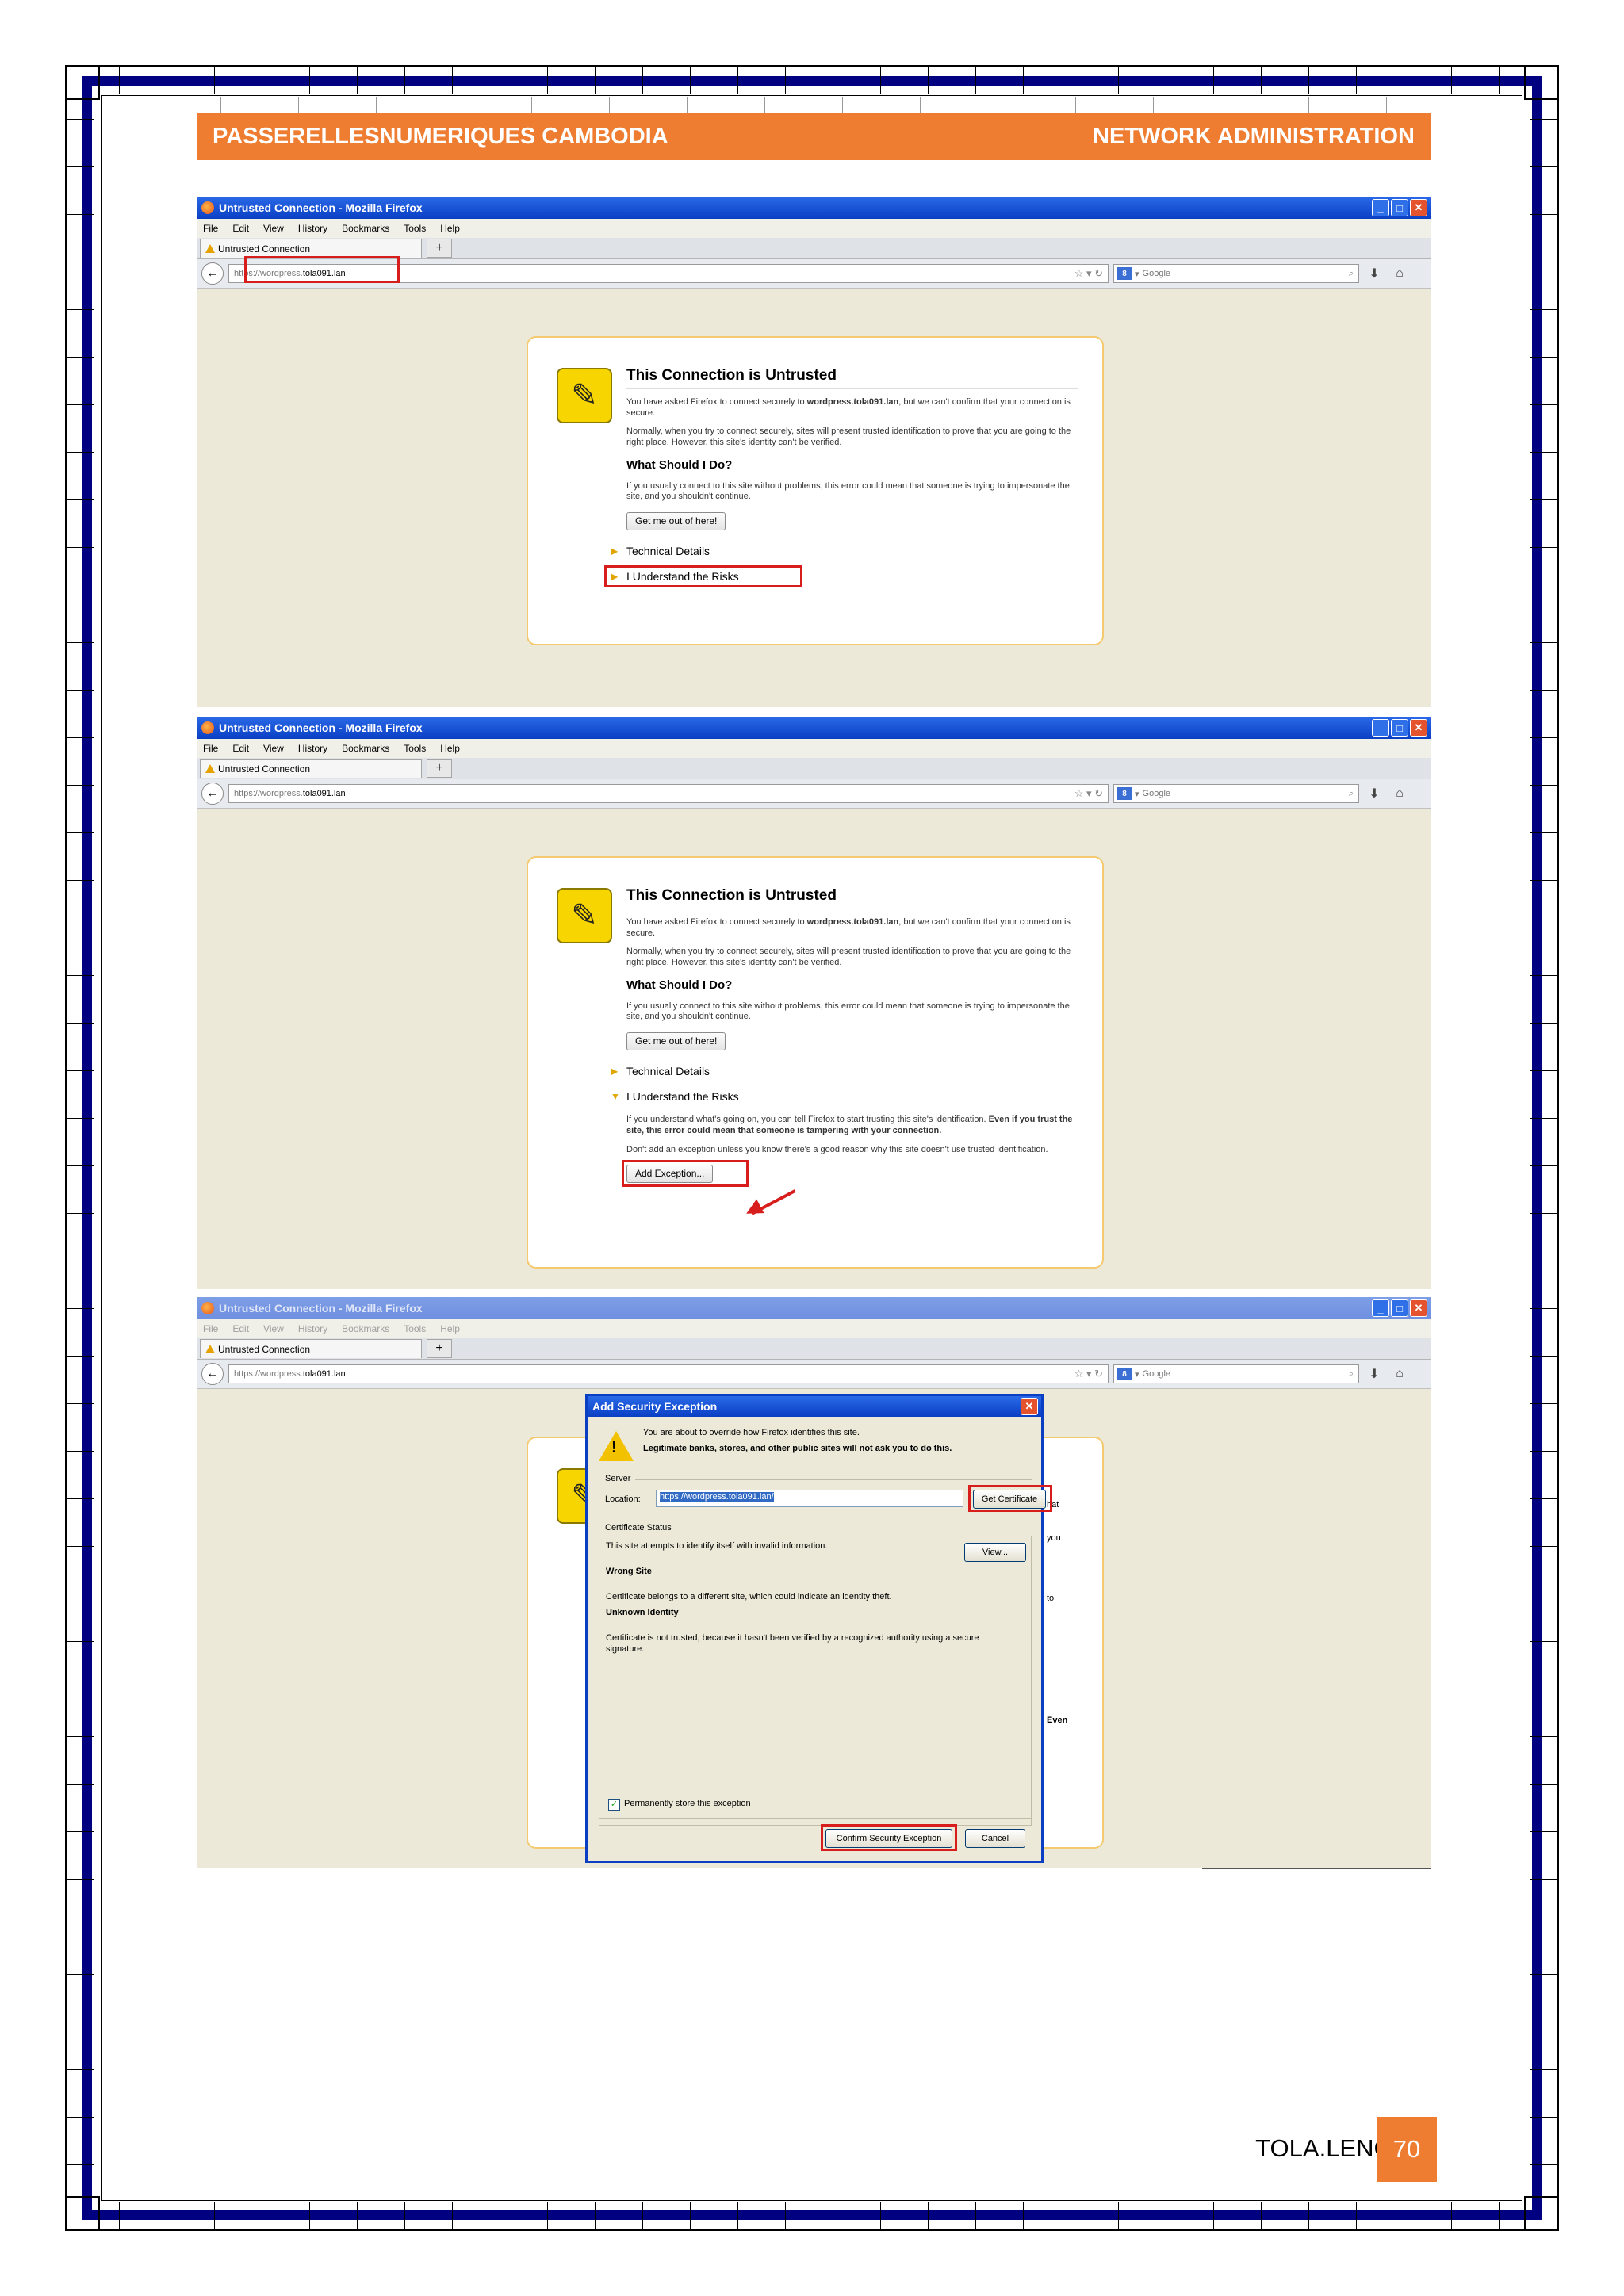  What do you see at coordinates (1156, 273) in the screenshot?
I see `search-placeholder: Google` at bounding box center [1156, 273].